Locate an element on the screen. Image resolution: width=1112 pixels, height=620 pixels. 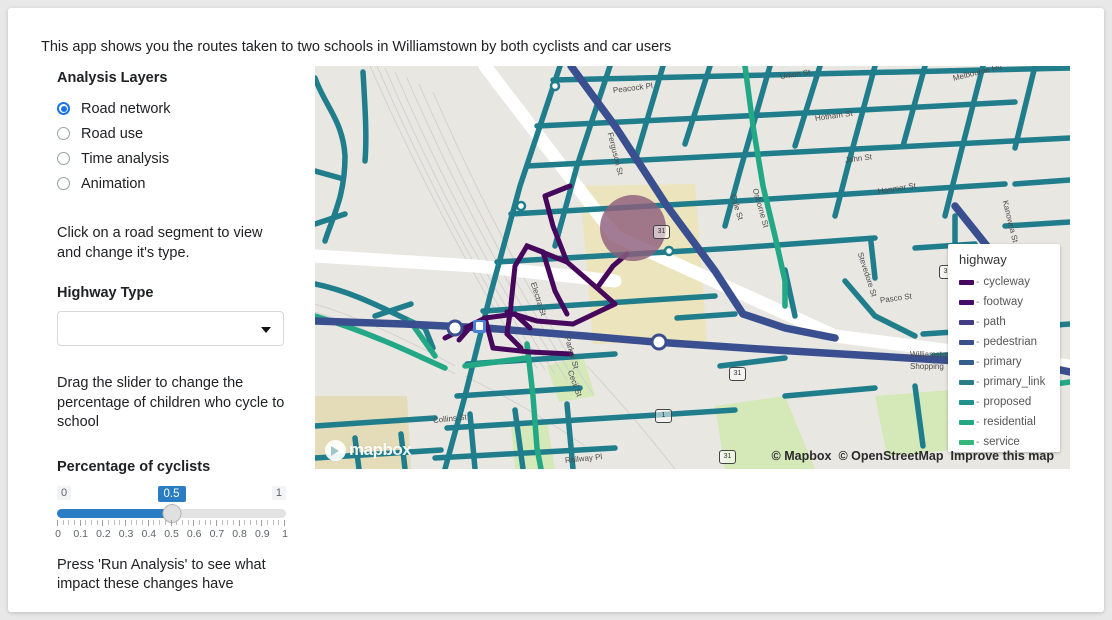
legend-label: proposed is located at coordinates (1007, 402).